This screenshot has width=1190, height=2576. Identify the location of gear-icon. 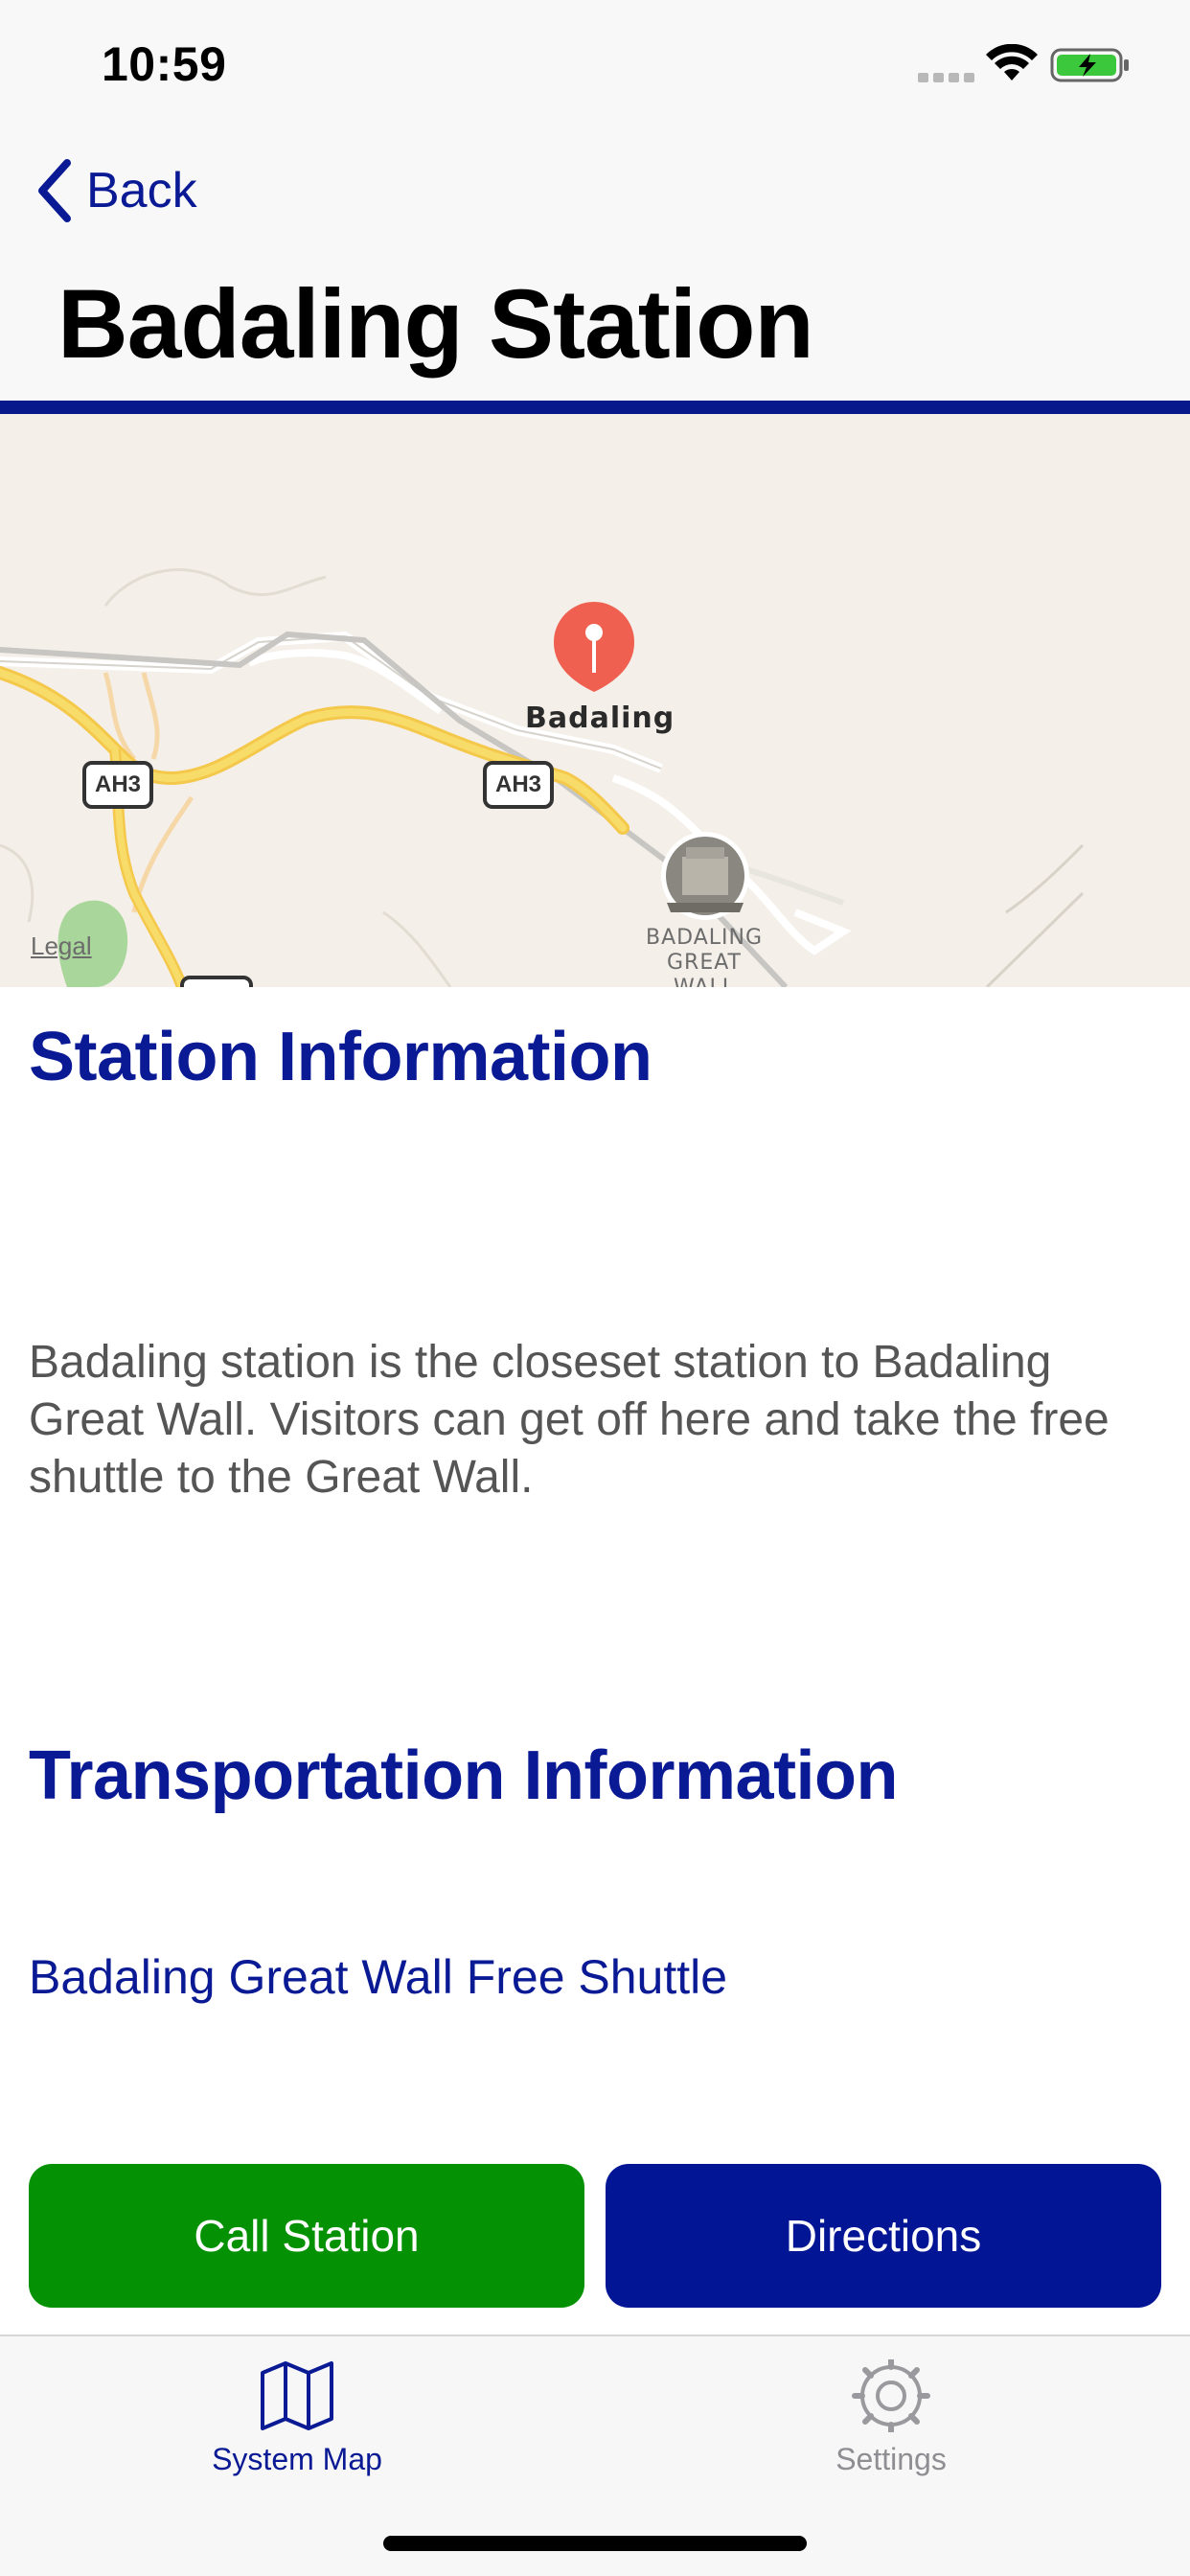
(891, 2395).